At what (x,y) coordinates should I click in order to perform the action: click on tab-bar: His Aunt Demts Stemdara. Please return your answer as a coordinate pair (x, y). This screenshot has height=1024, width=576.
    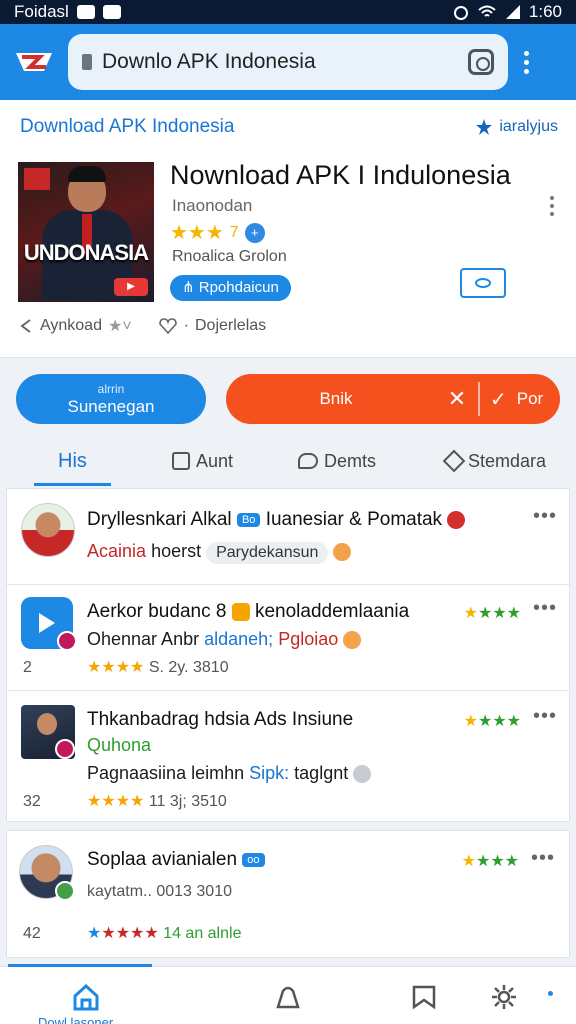
    Looking at the image, I should click on (288, 461).